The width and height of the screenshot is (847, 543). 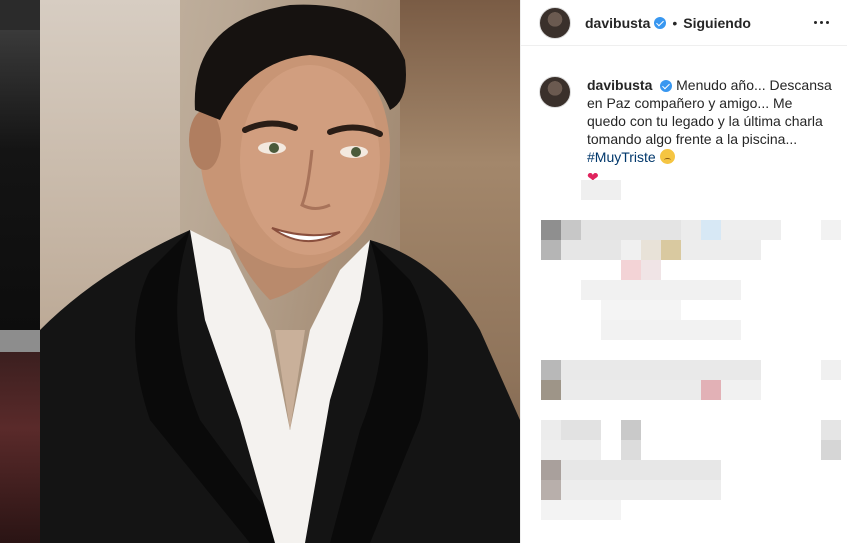 What do you see at coordinates (717, 23) in the screenshot?
I see `following-button: Siguiendo` at bounding box center [717, 23].